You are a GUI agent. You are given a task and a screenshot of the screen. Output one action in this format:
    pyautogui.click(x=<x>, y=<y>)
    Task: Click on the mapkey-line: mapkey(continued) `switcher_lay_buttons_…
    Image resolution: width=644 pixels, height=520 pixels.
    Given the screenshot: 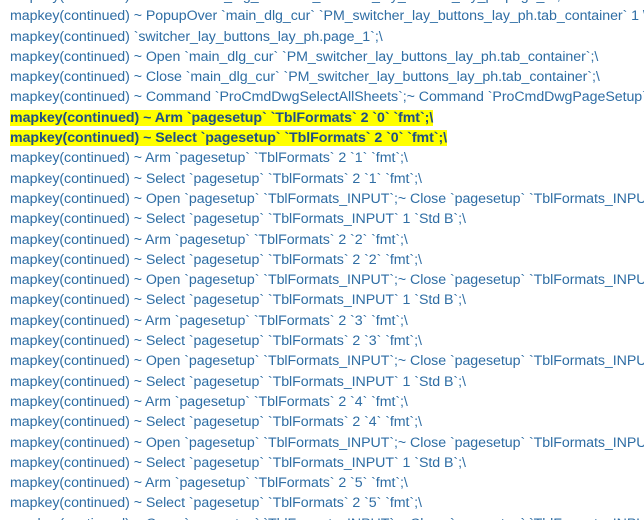 What is the action you would take?
    pyautogui.click(x=196, y=37)
    